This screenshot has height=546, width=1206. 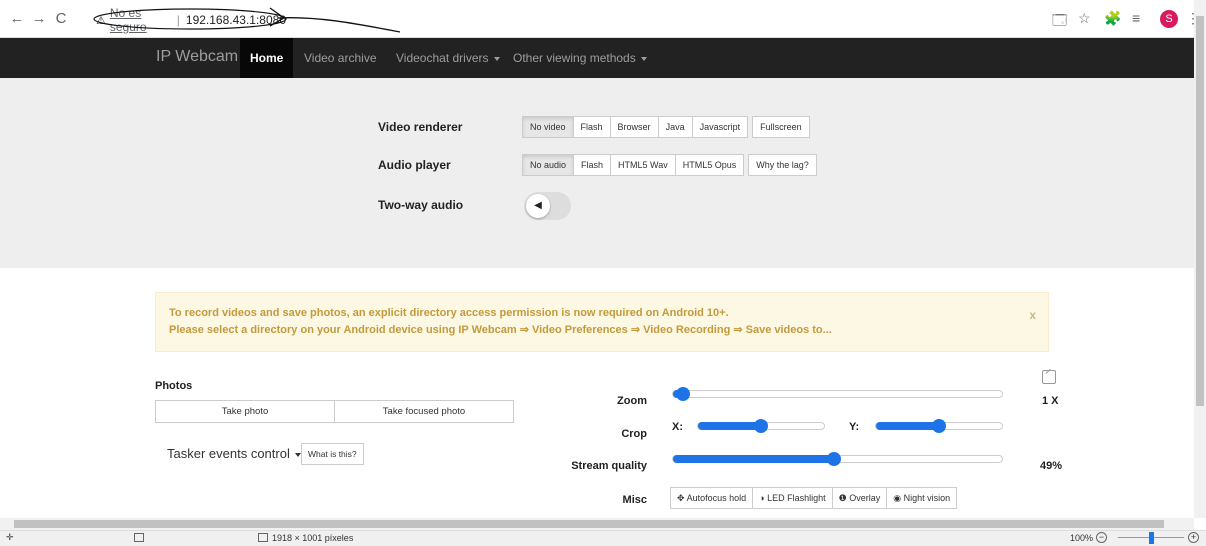 What do you see at coordinates (1200, 211) in the screenshot?
I see `vertical-scrollbar-thumb` at bounding box center [1200, 211].